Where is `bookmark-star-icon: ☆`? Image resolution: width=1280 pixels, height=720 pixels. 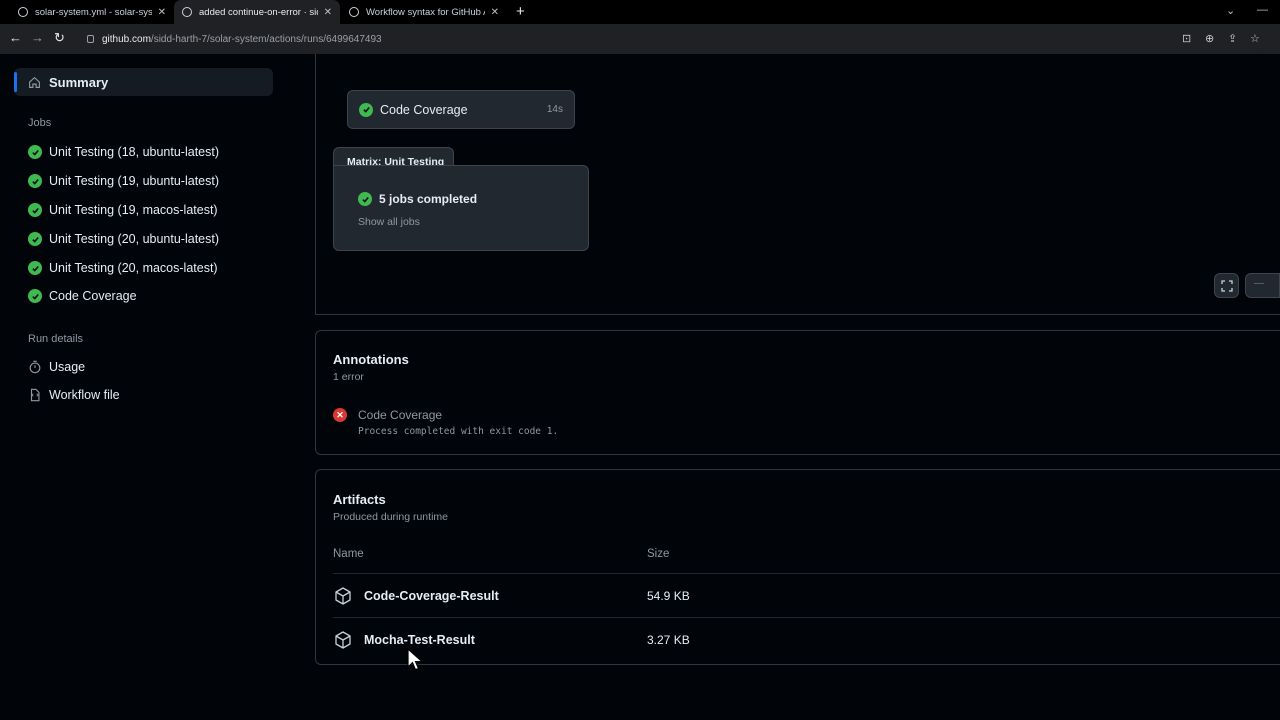
bookmark-star-icon: ☆ is located at coordinates (1255, 38).